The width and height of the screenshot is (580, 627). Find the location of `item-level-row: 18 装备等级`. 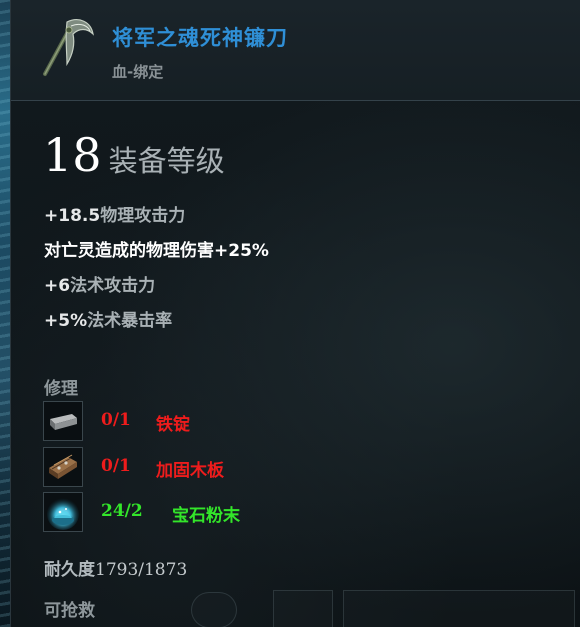

item-level-row: 18 装备等级 is located at coordinates (134, 156).